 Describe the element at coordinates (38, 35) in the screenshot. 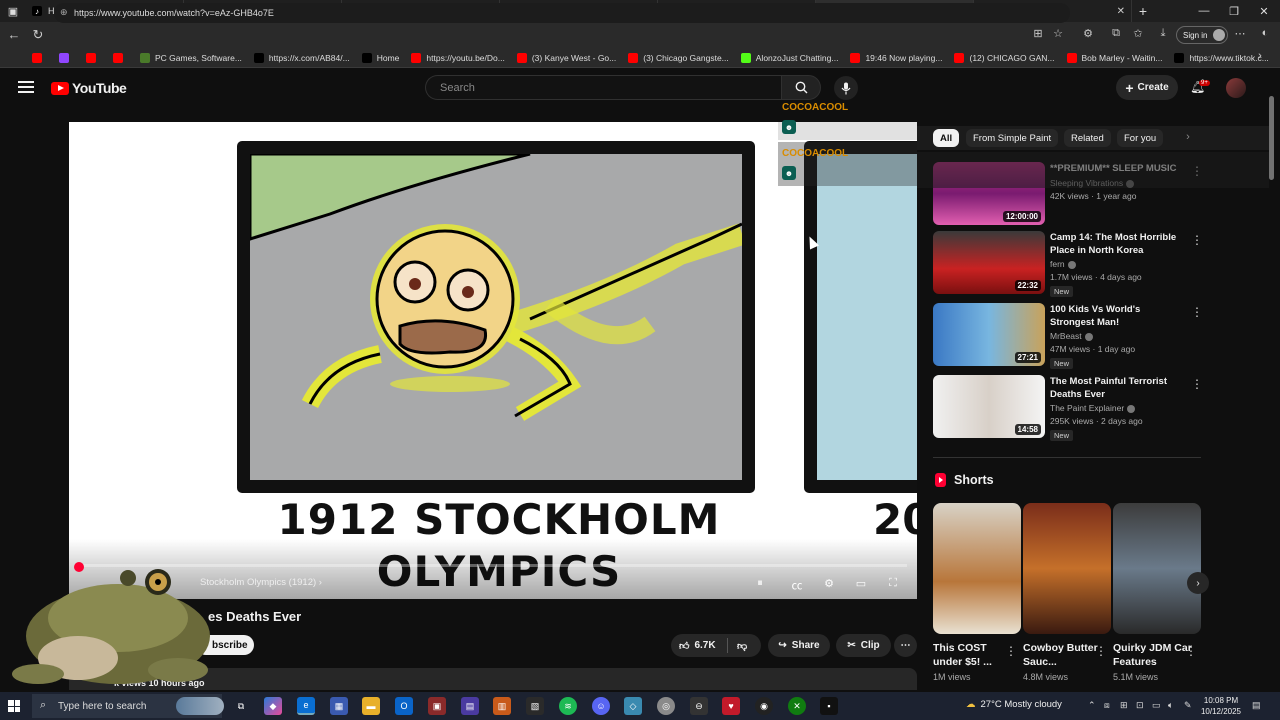

I see `refresh-icon: ↻` at that location.